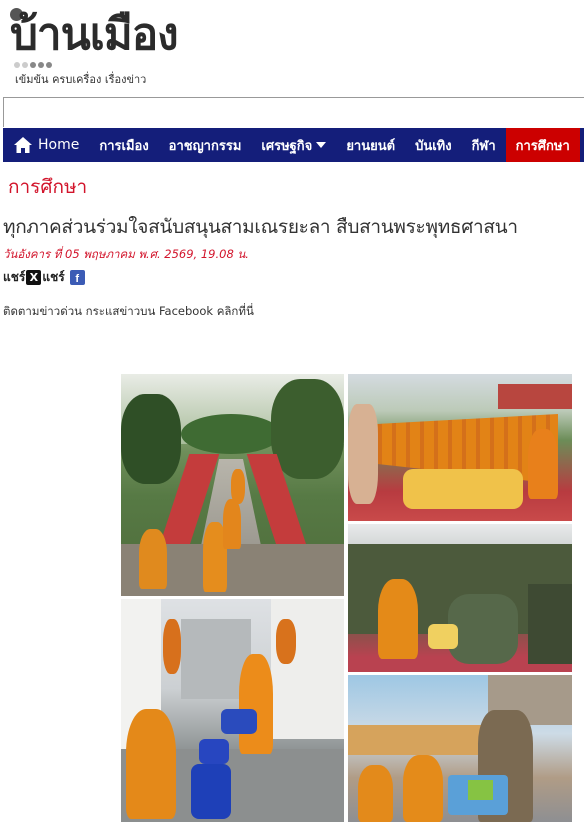 This screenshot has width=584, height=830. What do you see at coordinates (460, 447) in the screenshot?
I see `photo-alms-line` at bounding box center [460, 447].